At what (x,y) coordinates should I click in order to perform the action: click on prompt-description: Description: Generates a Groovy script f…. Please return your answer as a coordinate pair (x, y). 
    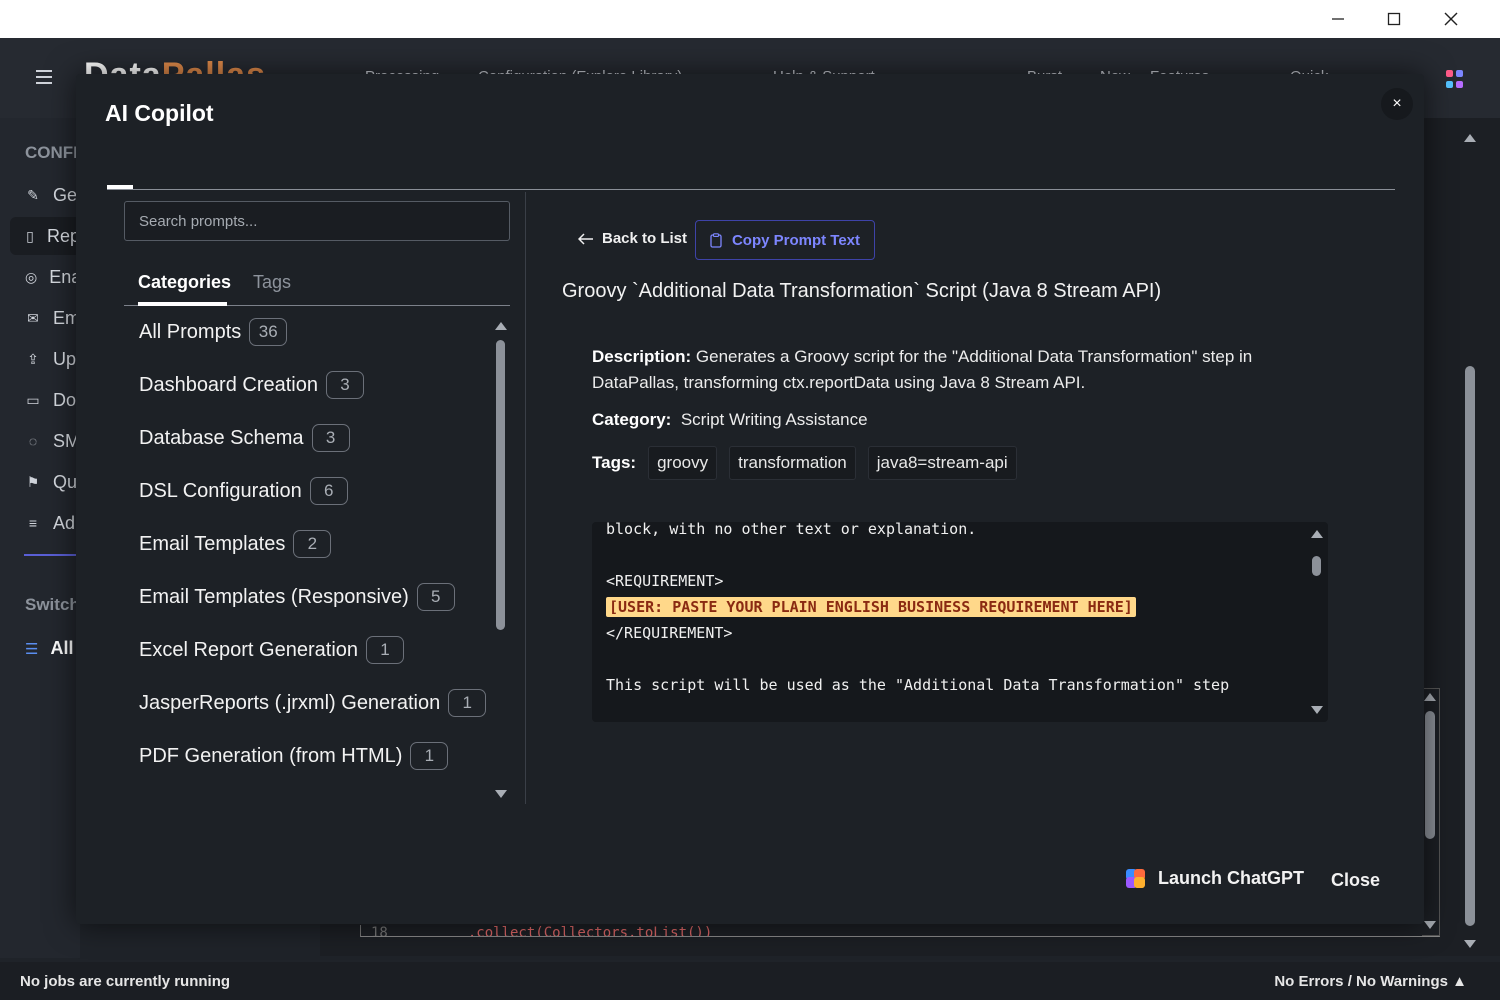
    Looking at the image, I should click on (922, 369).